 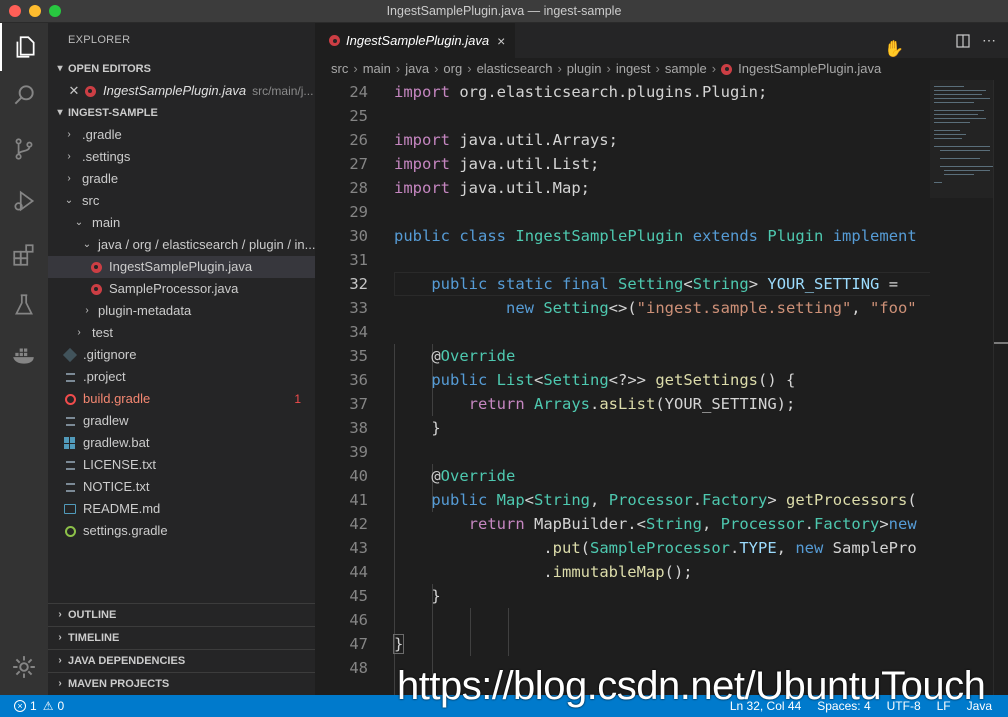 What do you see at coordinates (432, 356) in the screenshot?
I see `code-line: 35 @Override` at bounding box center [432, 356].